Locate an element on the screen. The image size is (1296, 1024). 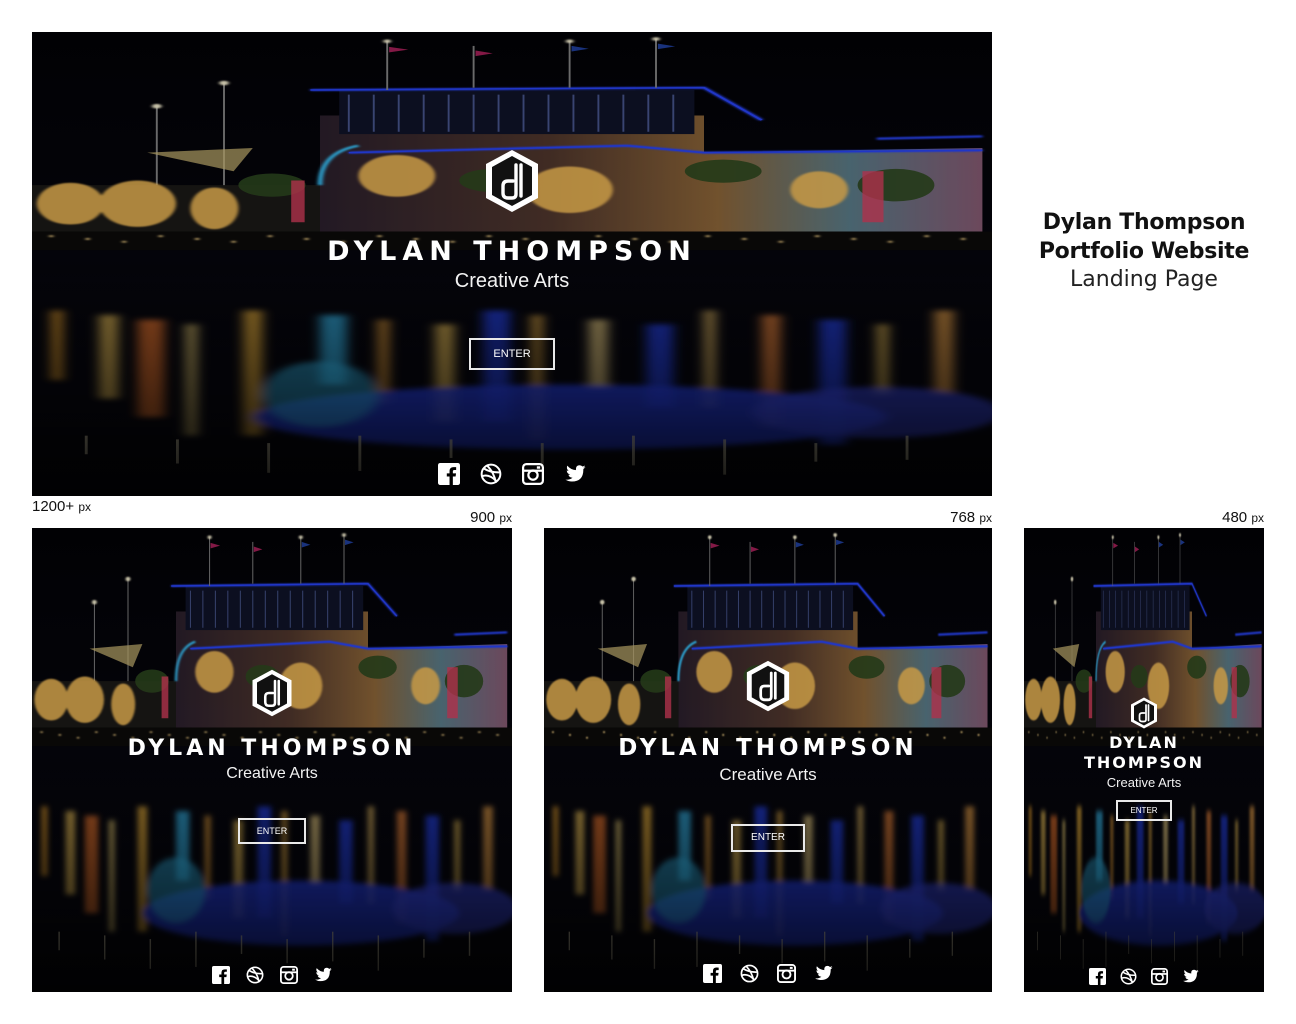
breakpoint-value: 900 is located at coordinates (483, 517).